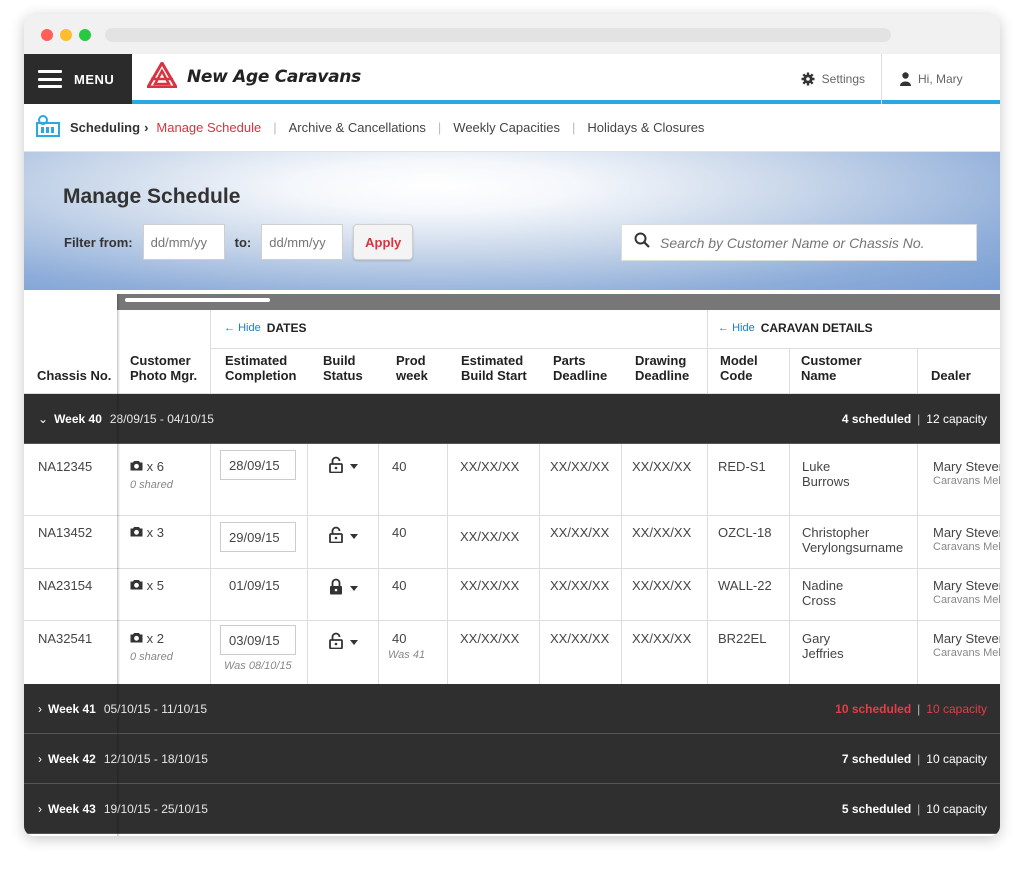 The width and height of the screenshot is (1024, 870). I want to click on tab-manage-schedule: Manage Schedule, so click(208, 127).